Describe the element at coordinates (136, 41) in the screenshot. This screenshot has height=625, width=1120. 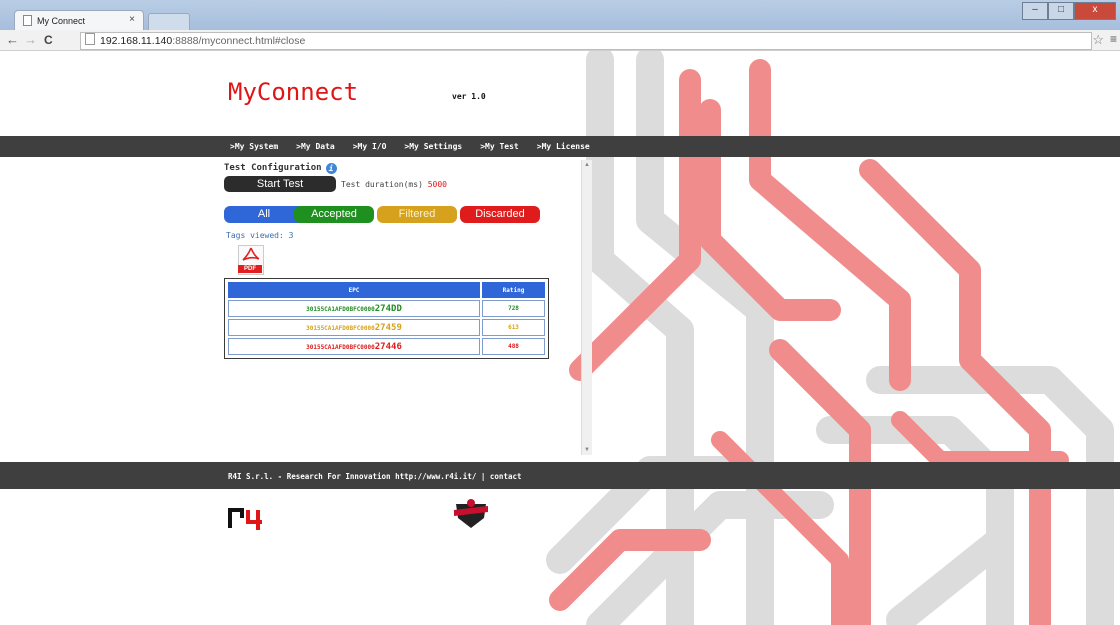
I see `url-host: 192.168.11.140` at that location.